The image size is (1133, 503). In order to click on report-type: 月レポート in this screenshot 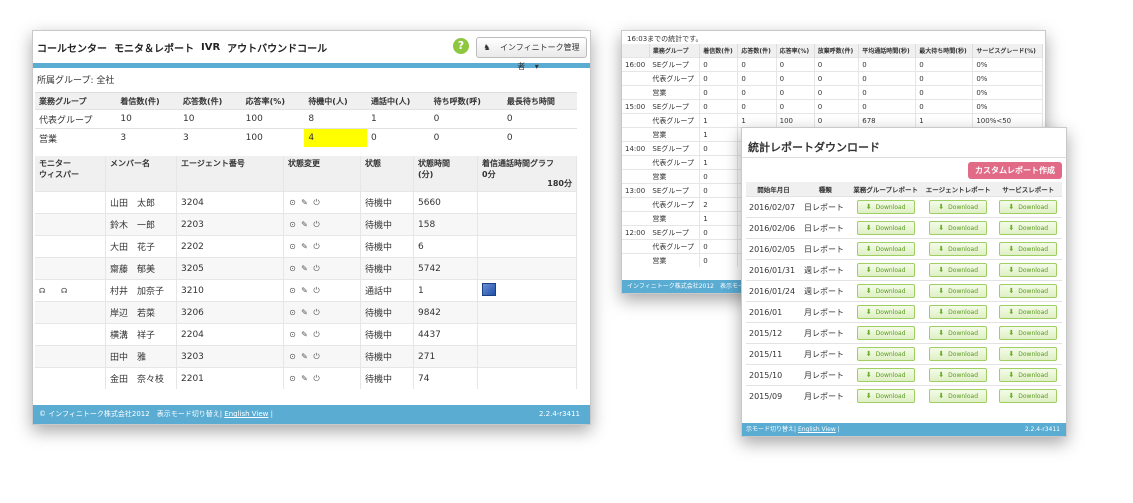, I will do `click(825, 375)`.